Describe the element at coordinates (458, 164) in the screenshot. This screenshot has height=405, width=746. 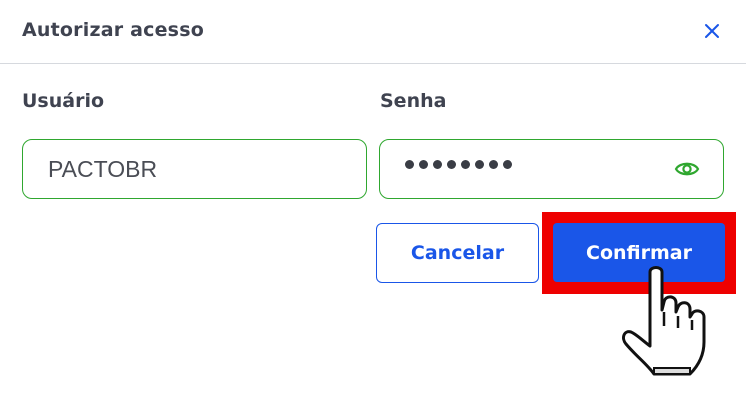
I see `password-masked-value` at that location.